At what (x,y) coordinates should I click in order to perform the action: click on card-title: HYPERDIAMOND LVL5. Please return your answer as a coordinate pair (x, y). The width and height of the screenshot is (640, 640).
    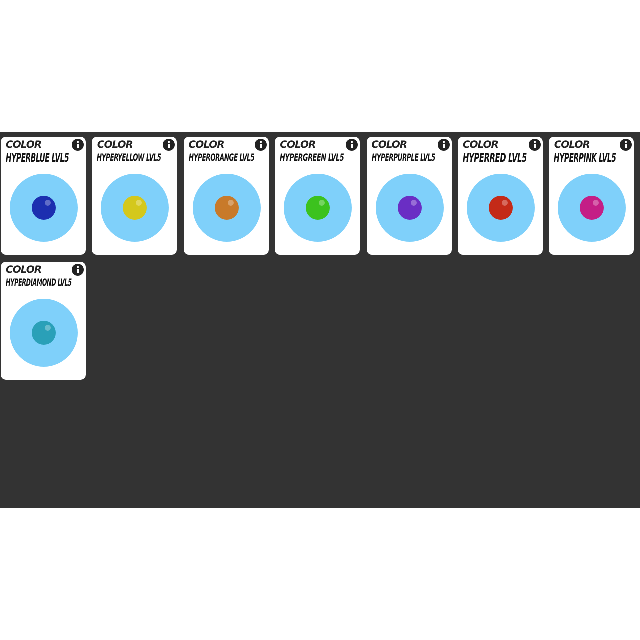
    Looking at the image, I should click on (39, 283).